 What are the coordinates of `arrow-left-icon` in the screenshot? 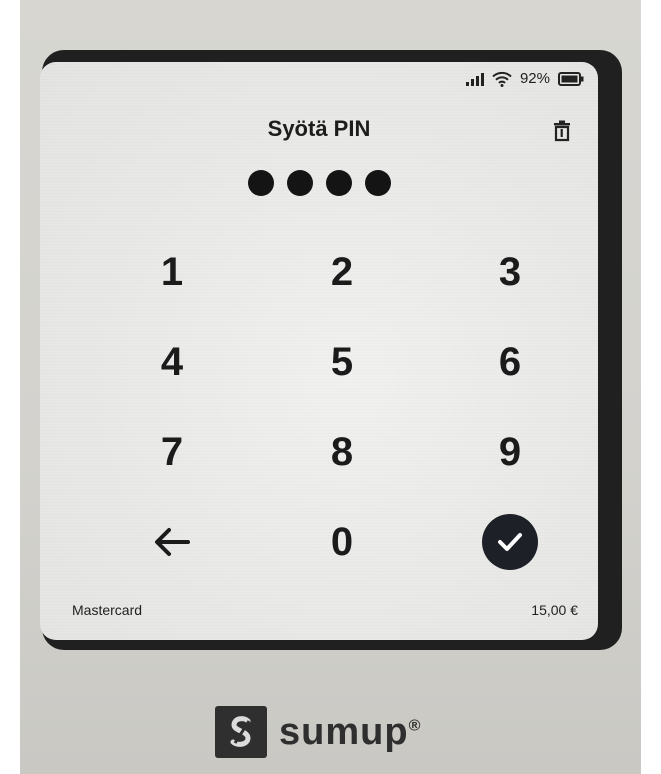 It's located at (172, 542).